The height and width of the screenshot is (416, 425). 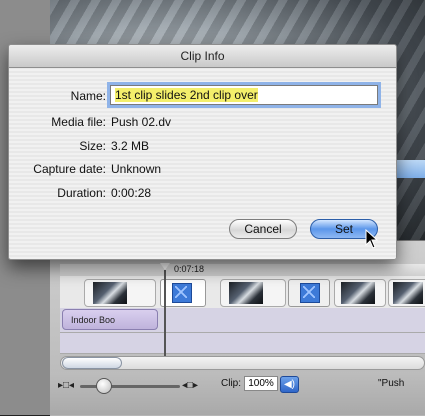 I want to click on name-field-value: 1st clip slides 2nd clip over, so click(x=186, y=95).